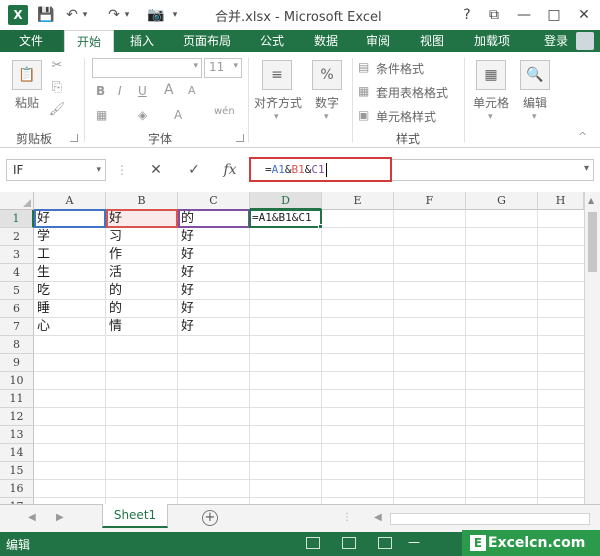 This screenshot has height=556, width=600. I want to click on tab-split-icon: ⋮, so click(347, 517).